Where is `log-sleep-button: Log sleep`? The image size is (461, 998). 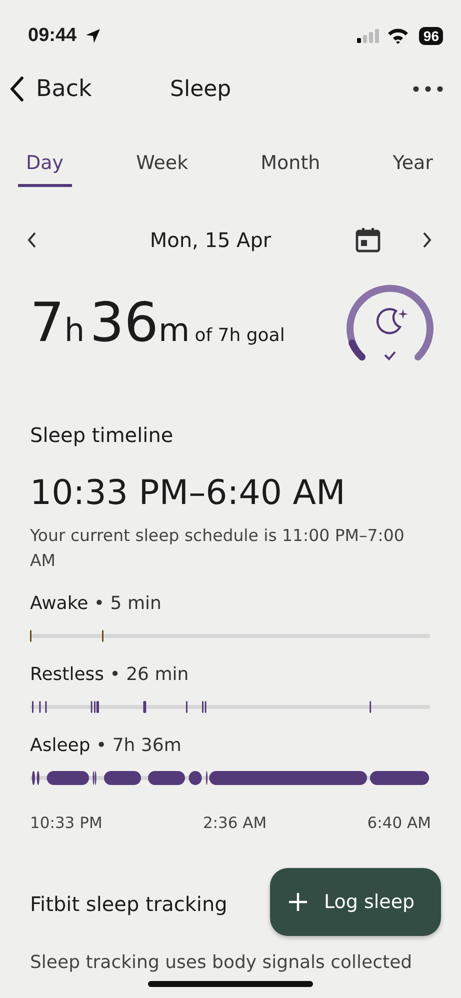
log-sleep-button: Log sleep is located at coordinates (355, 902).